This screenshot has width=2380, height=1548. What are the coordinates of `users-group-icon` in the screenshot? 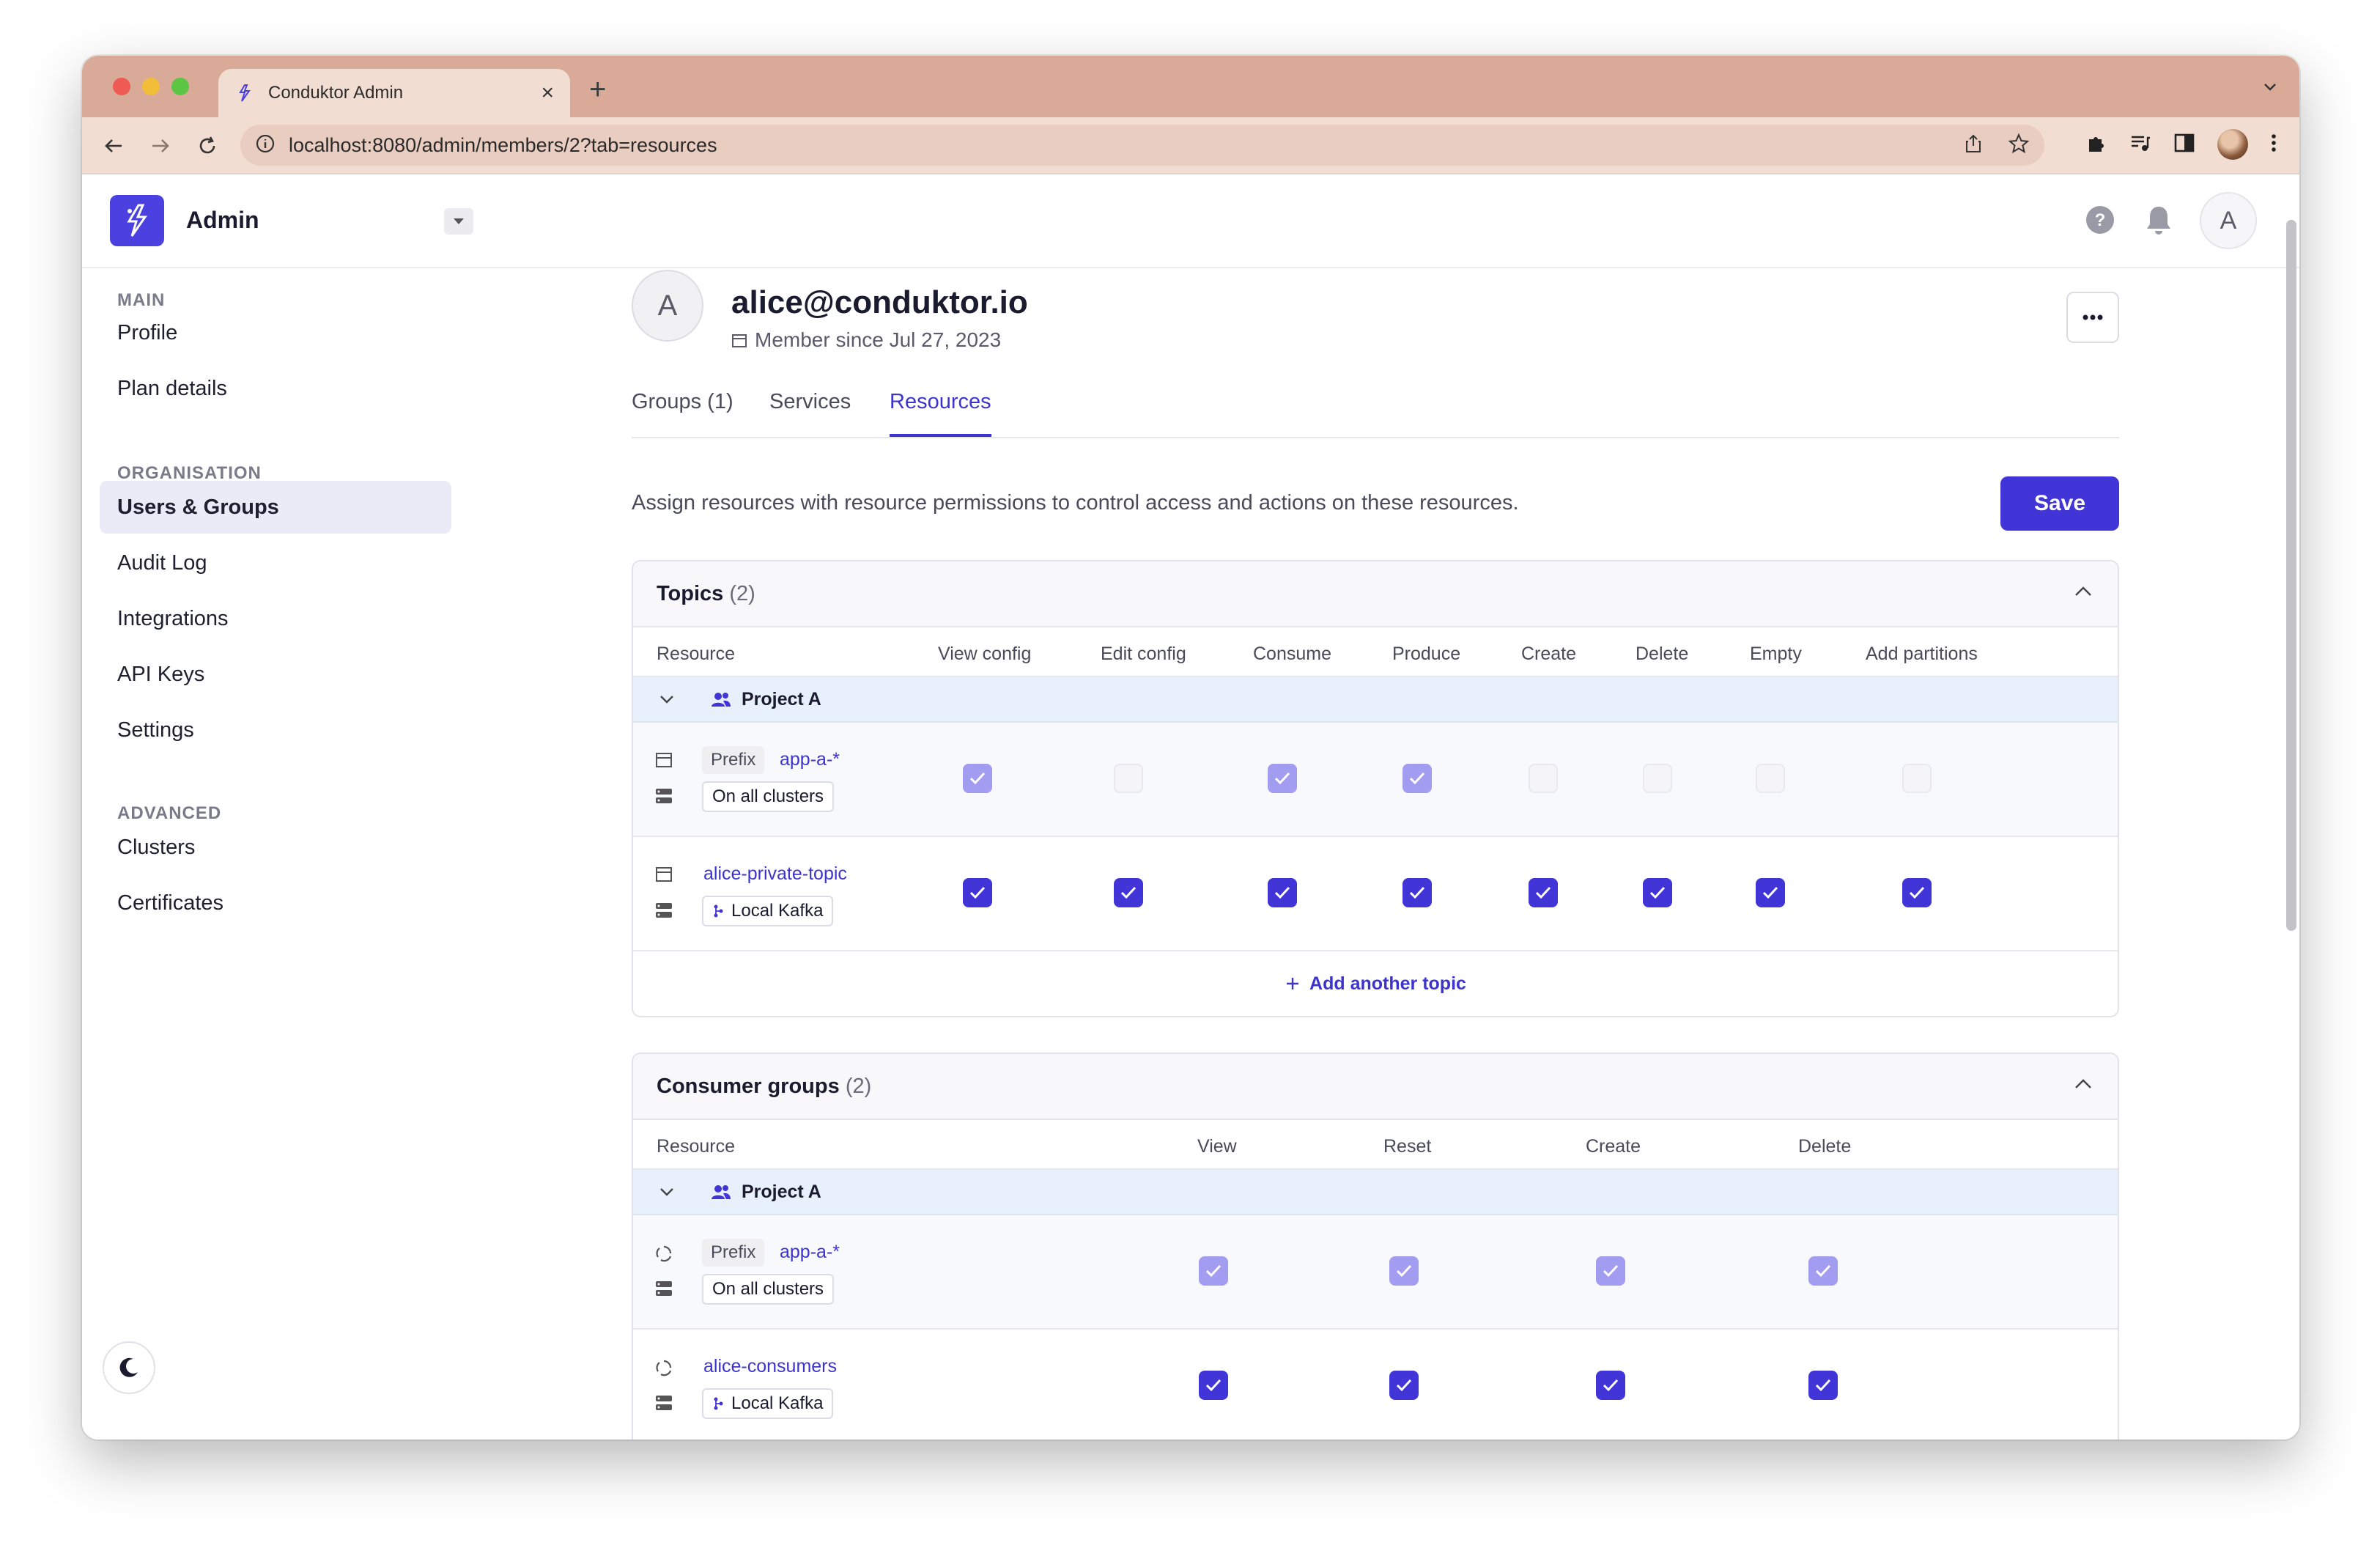 It's located at (721, 701).